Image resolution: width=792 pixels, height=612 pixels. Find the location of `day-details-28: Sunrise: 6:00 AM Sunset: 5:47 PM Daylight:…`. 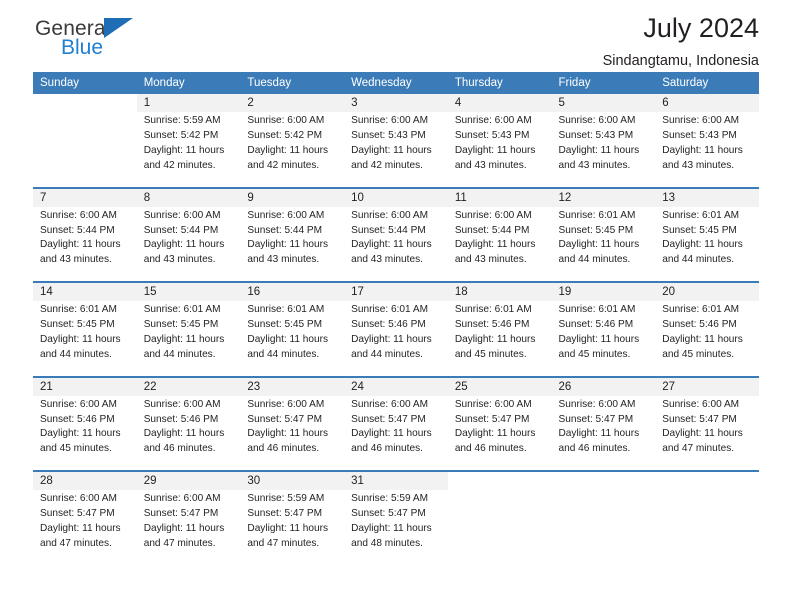

day-details-28: Sunrise: 6:00 AM Sunset: 5:47 PM Daylight:… is located at coordinates (85, 524).